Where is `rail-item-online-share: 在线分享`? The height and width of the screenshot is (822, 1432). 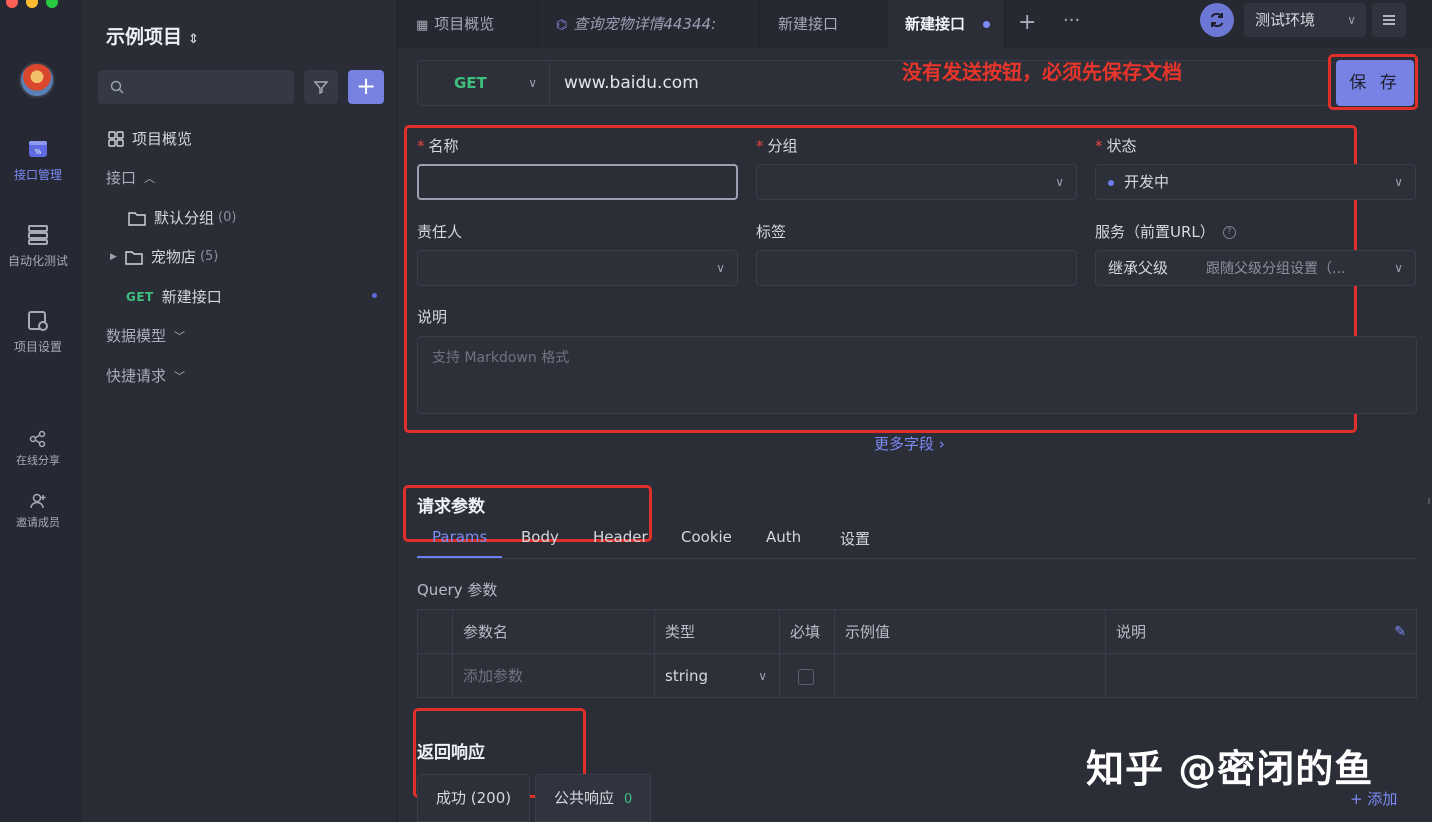
rail-item-online-share: 在线分享 is located at coordinates (38, 449).